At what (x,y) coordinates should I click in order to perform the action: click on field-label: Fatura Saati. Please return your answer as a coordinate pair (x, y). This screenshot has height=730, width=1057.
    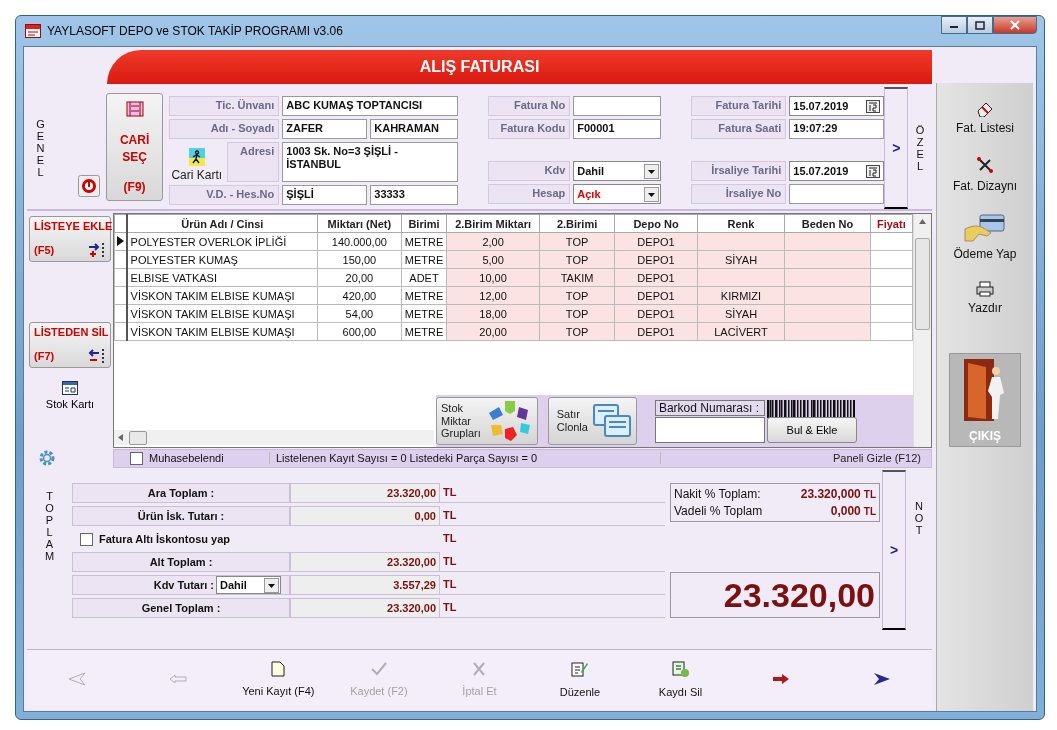
    Looking at the image, I should click on (739, 129).